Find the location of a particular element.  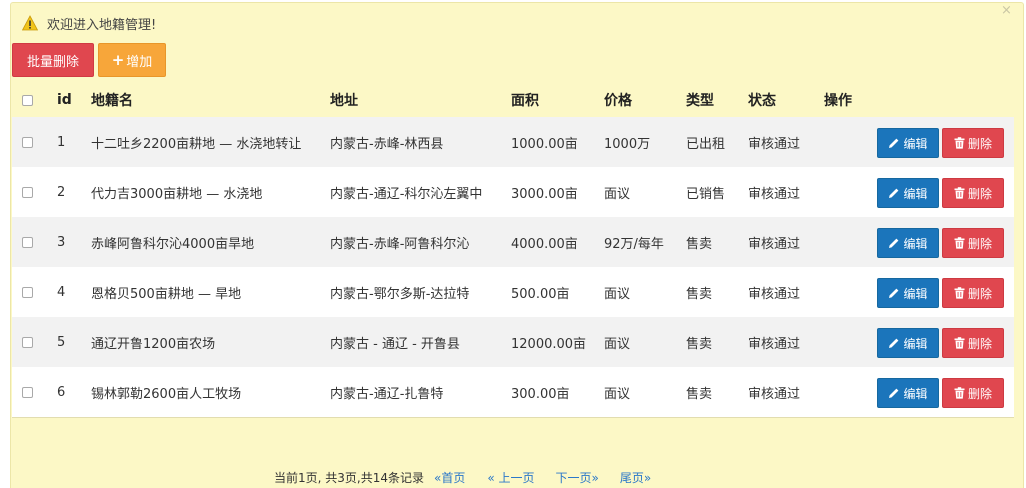

prev-page-link: « 上一页 is located at coordinates (510, 477).